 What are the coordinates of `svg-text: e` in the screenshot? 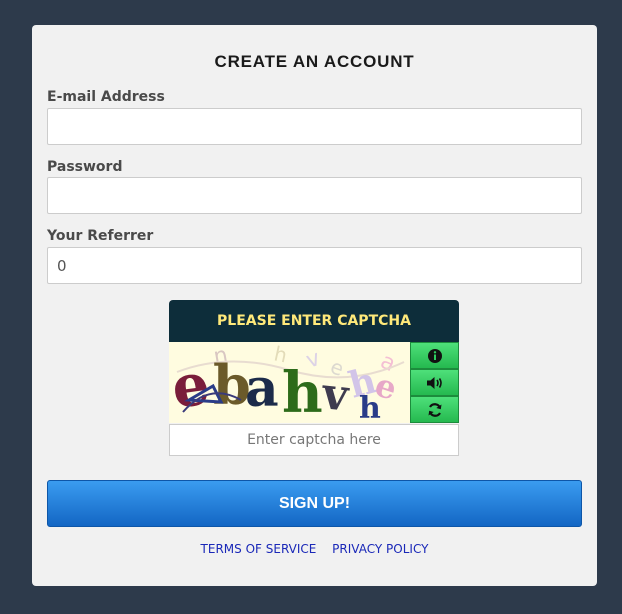 It's located at (191, 385).